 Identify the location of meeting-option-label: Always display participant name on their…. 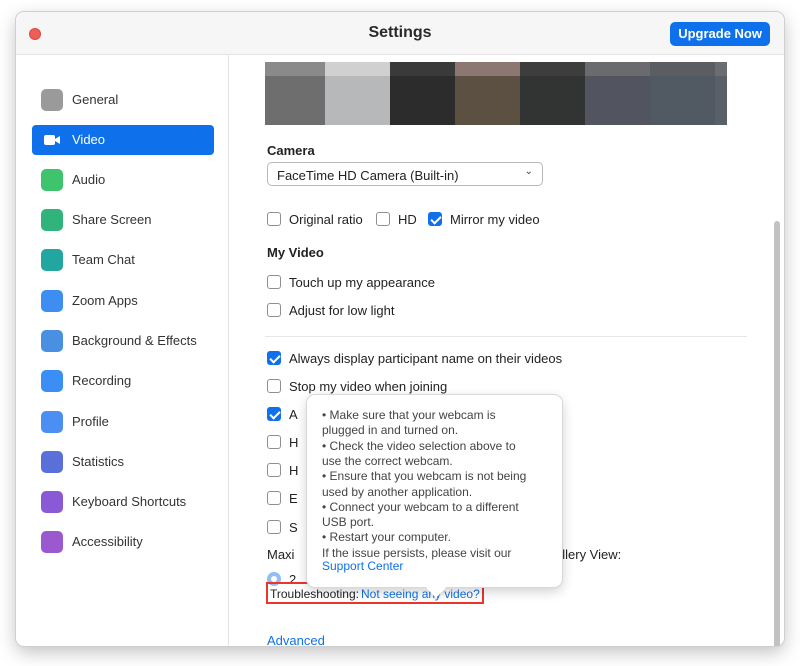
(426, 358).